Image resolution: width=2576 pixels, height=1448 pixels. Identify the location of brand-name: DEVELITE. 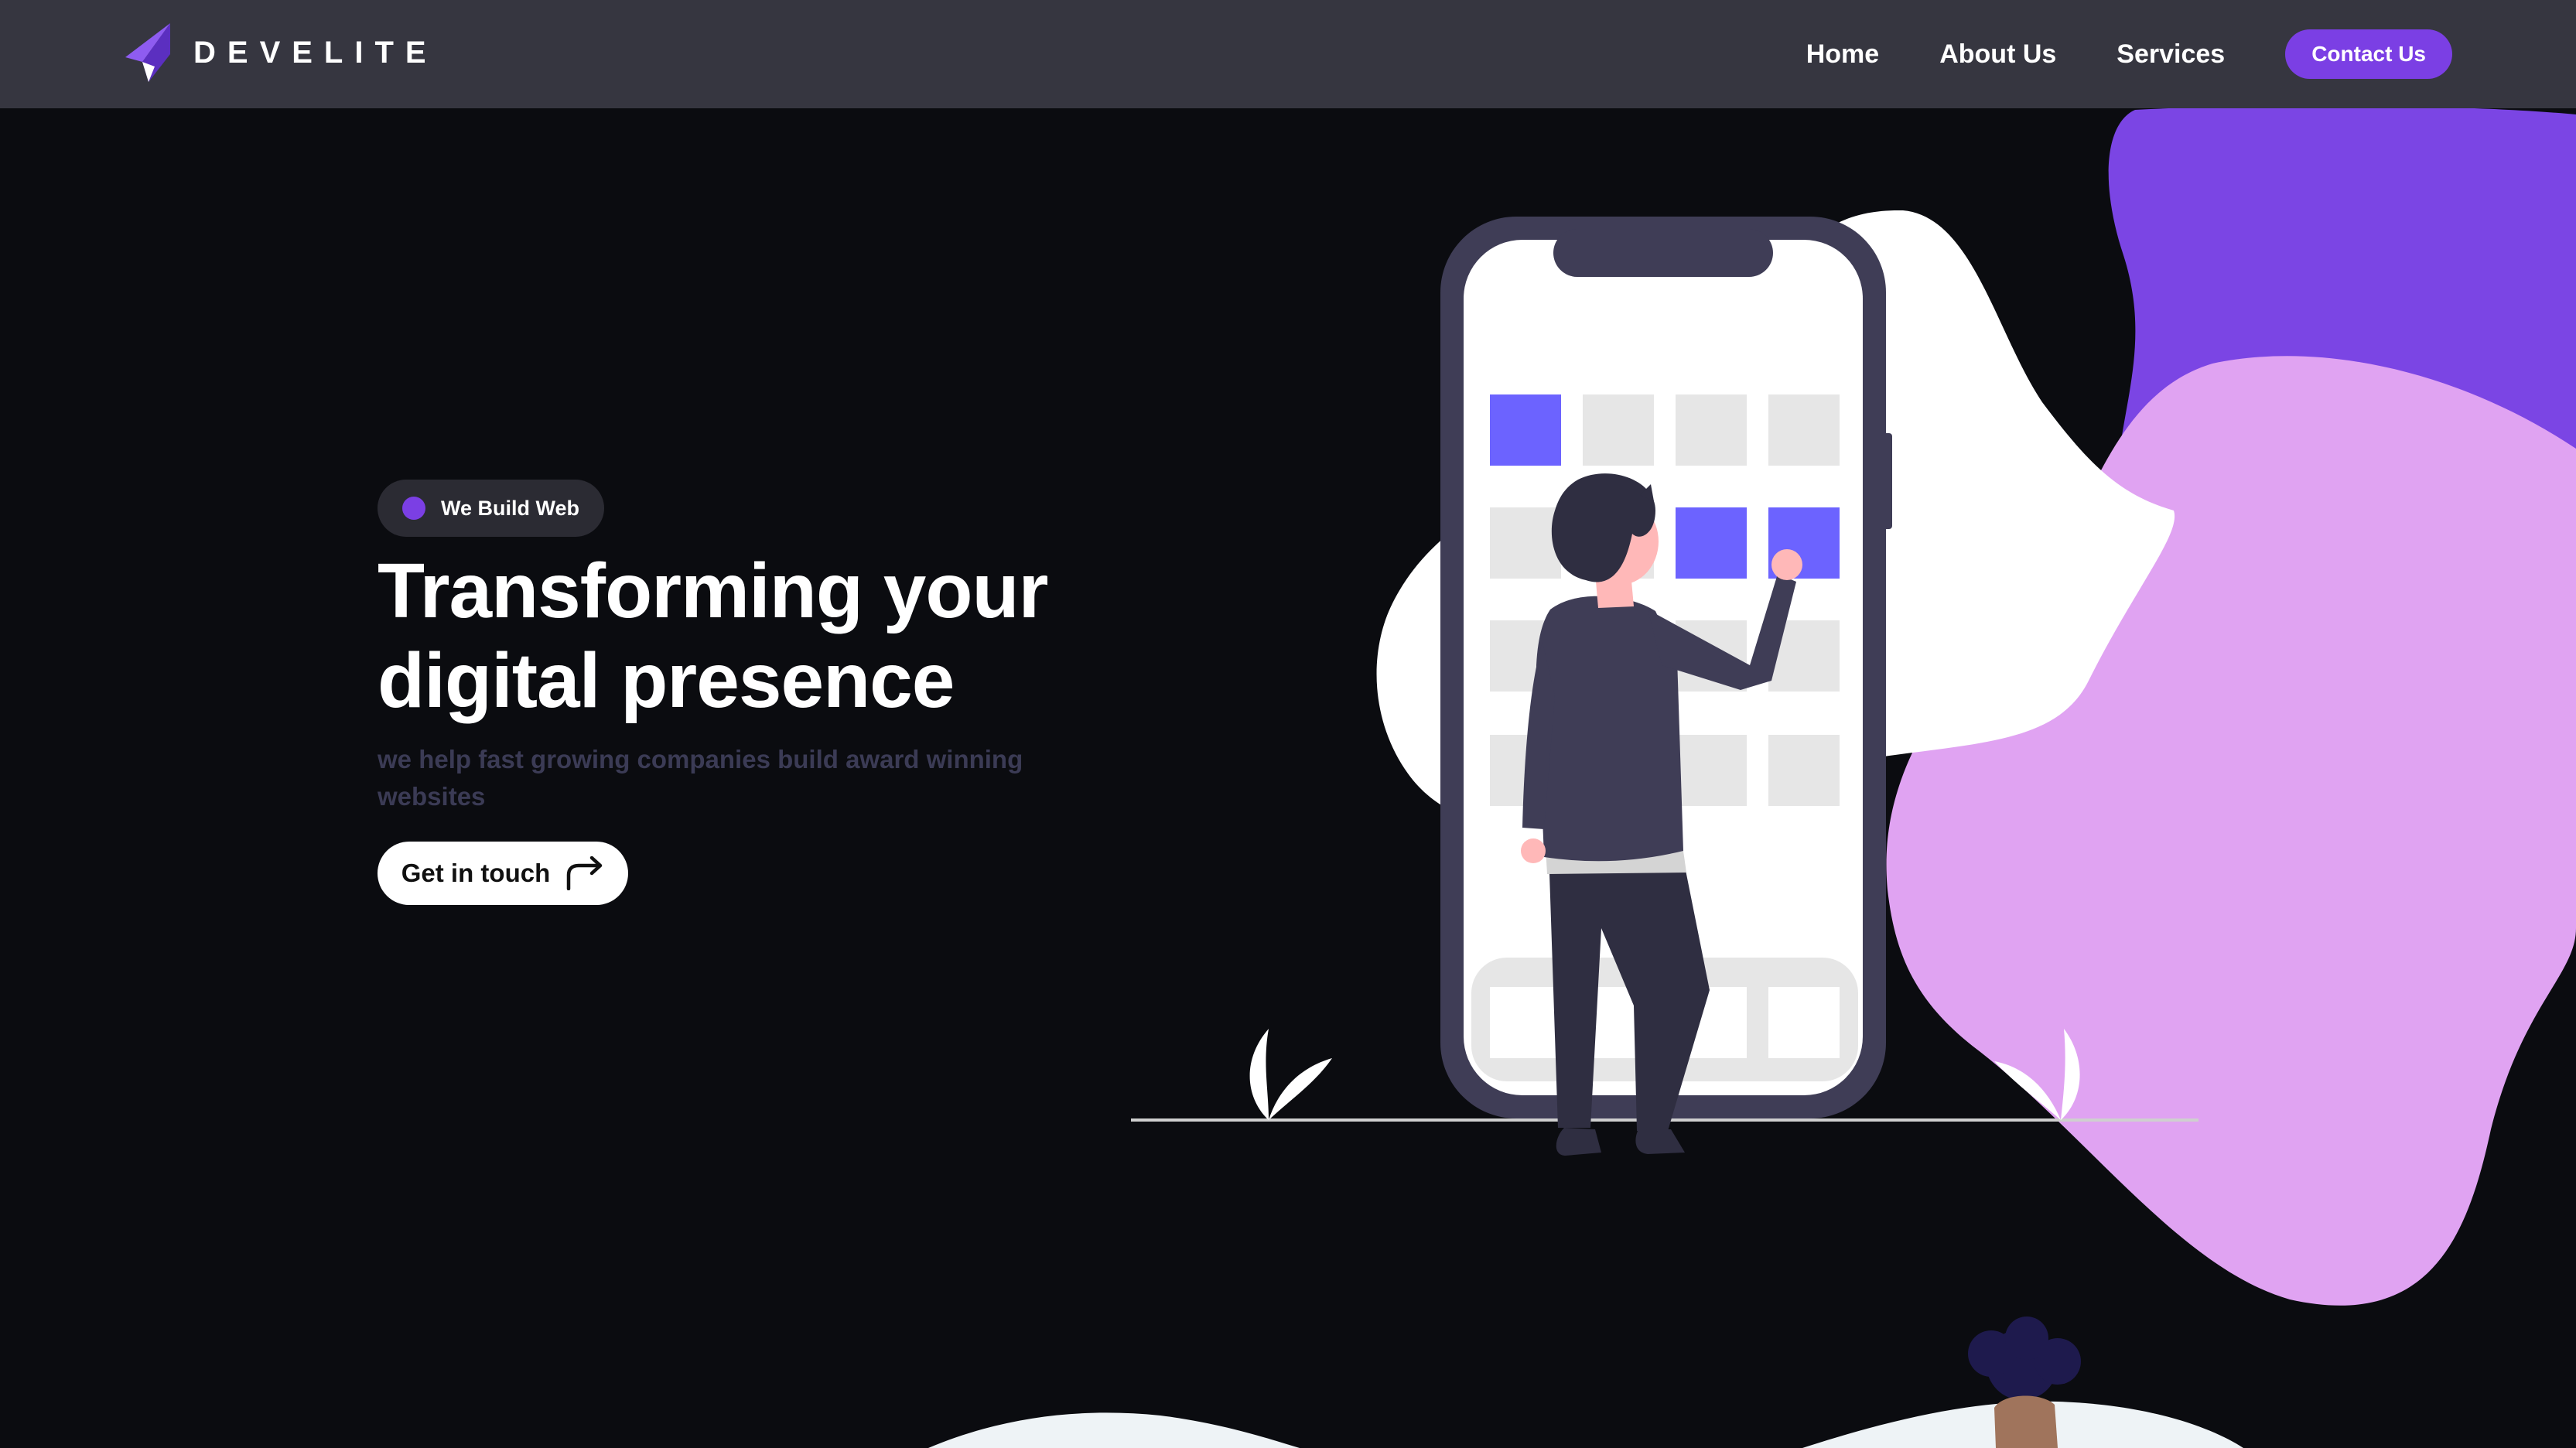
(315, 53).